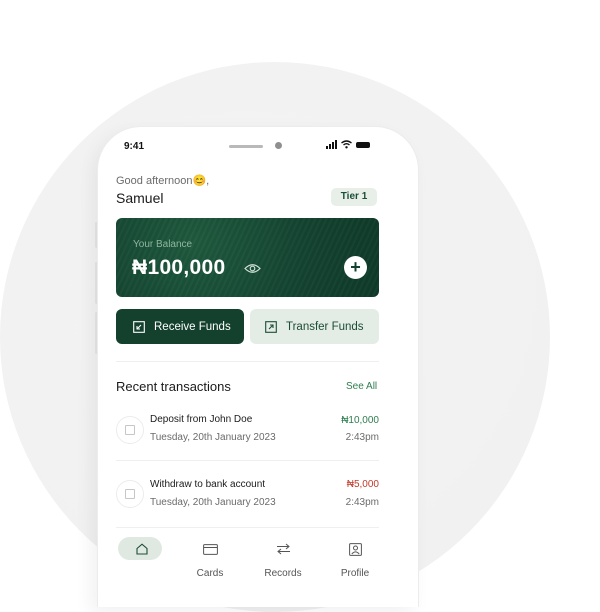 This screenshot has height=612, width=600. What do you see at coordinates (360, 420) in the screenshot?
I see `transaction-amount: ₦10,000` at bounding box center [360, 420].